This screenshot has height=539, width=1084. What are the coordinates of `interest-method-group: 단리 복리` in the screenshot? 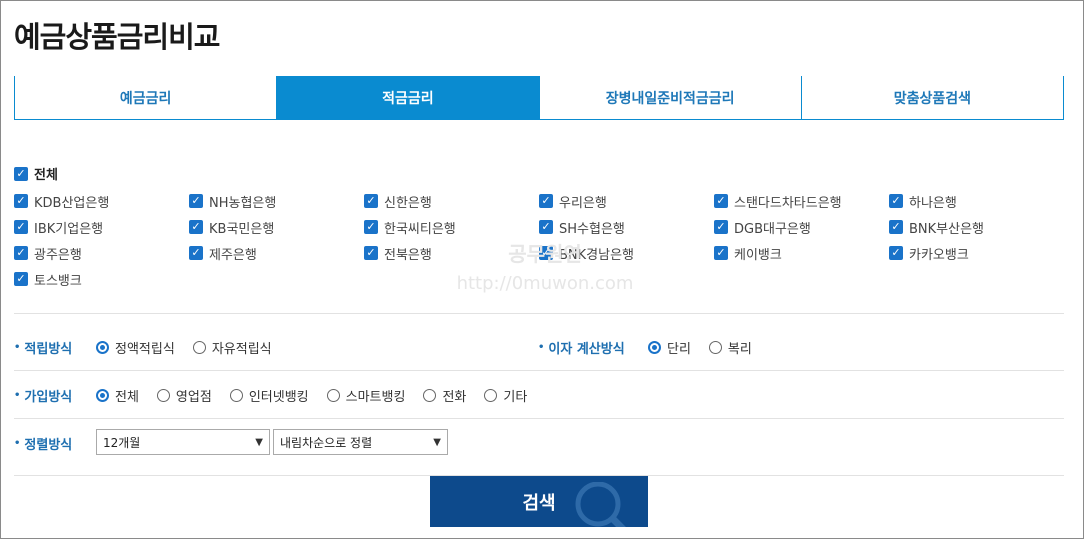 It's located at (709, 347).